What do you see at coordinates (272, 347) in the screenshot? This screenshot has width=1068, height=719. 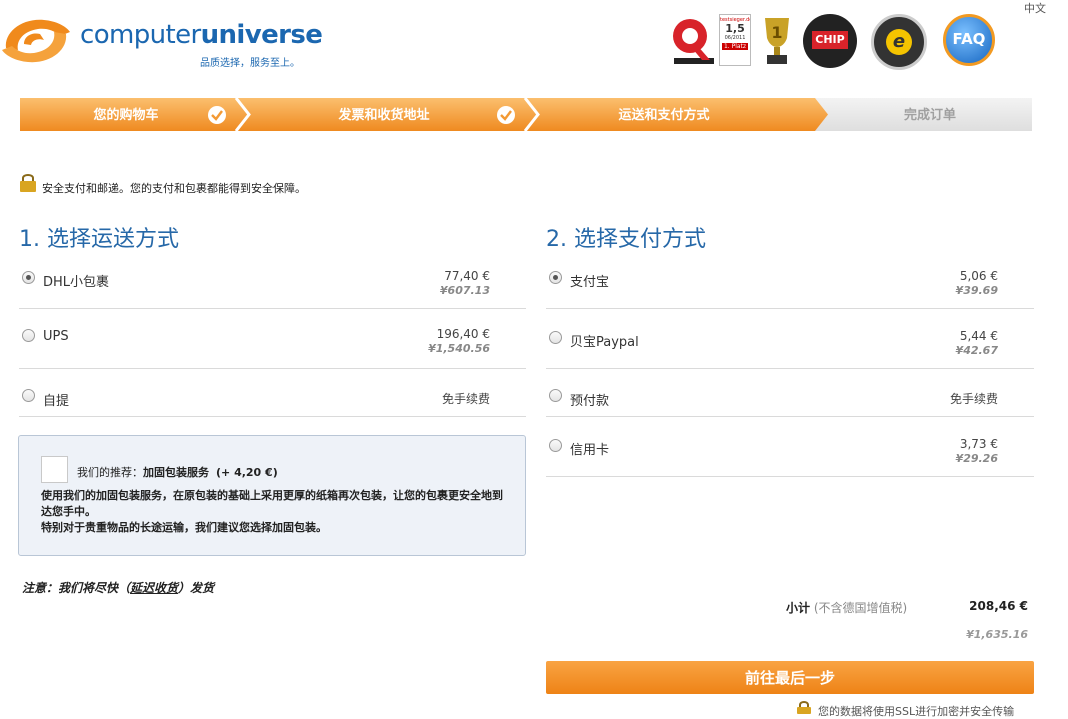 I see `shipping-option-ups: UPS 196,40 € ¥1,540.56` at bounding box center [272, 347].